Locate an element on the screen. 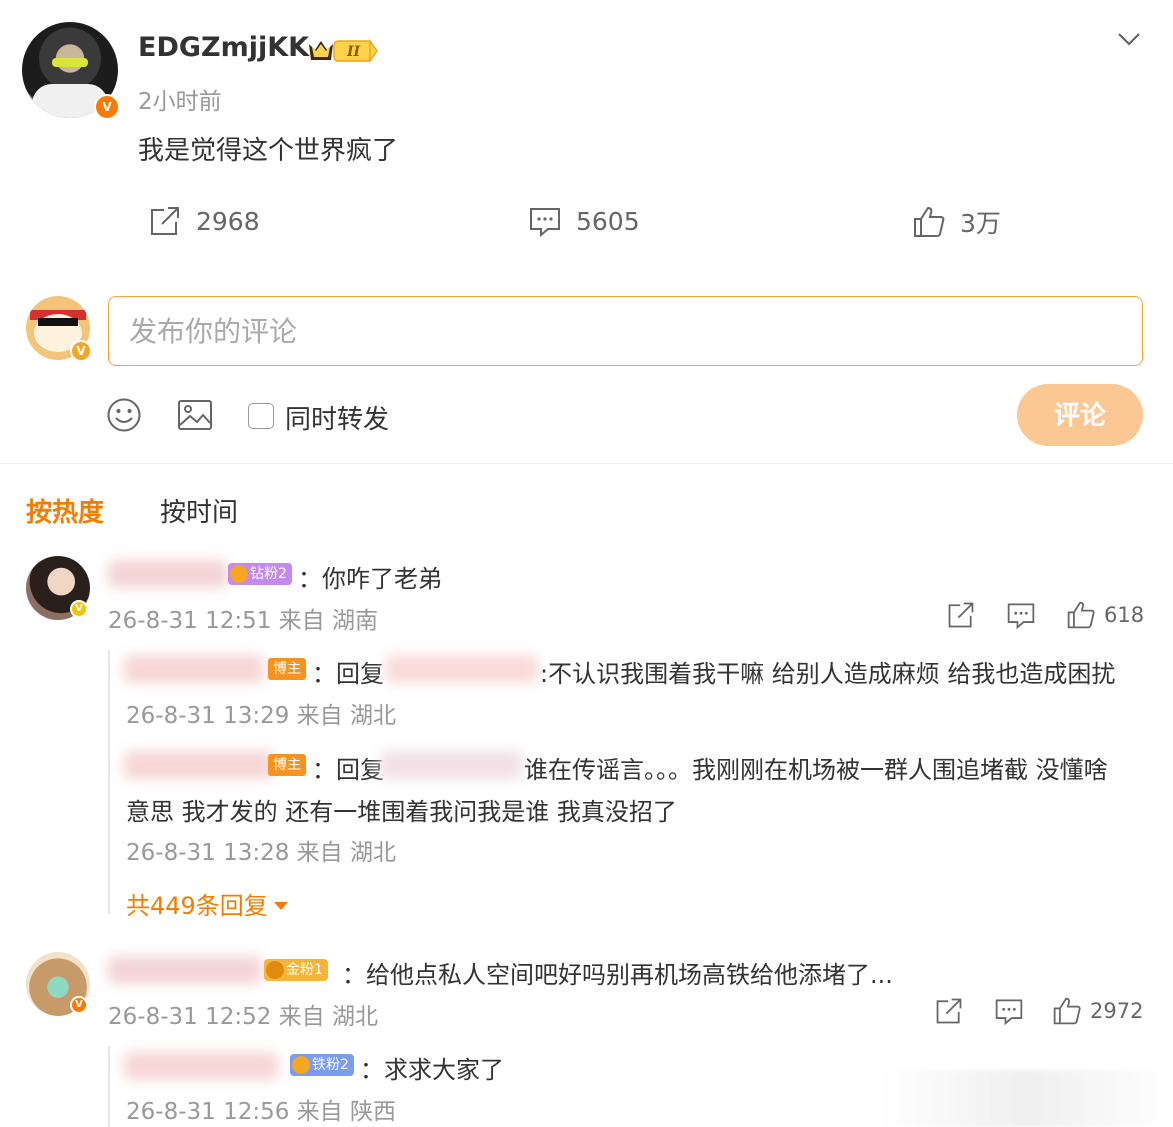  like-count: 3万 is located at coordinates (980, 223).